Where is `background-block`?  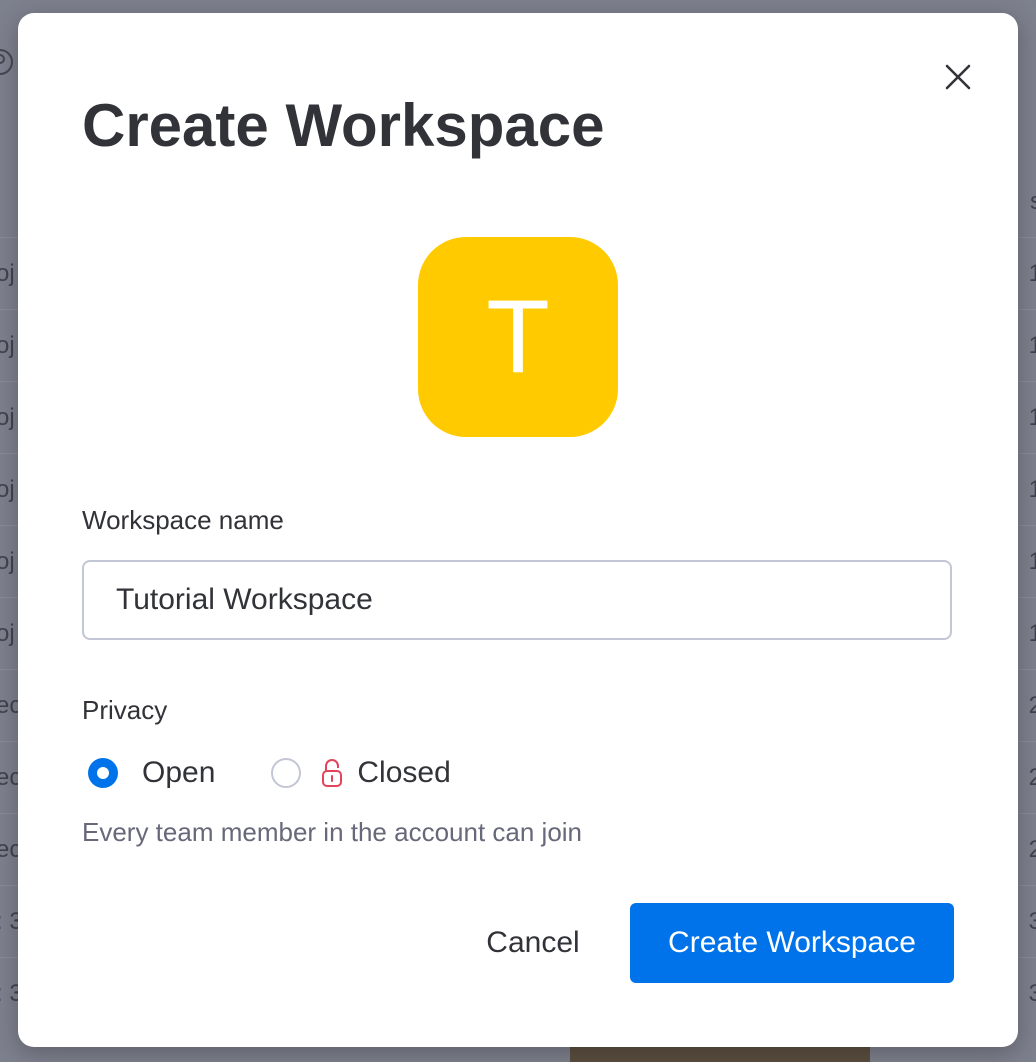 background-block is located at coordinates (720, 1054).